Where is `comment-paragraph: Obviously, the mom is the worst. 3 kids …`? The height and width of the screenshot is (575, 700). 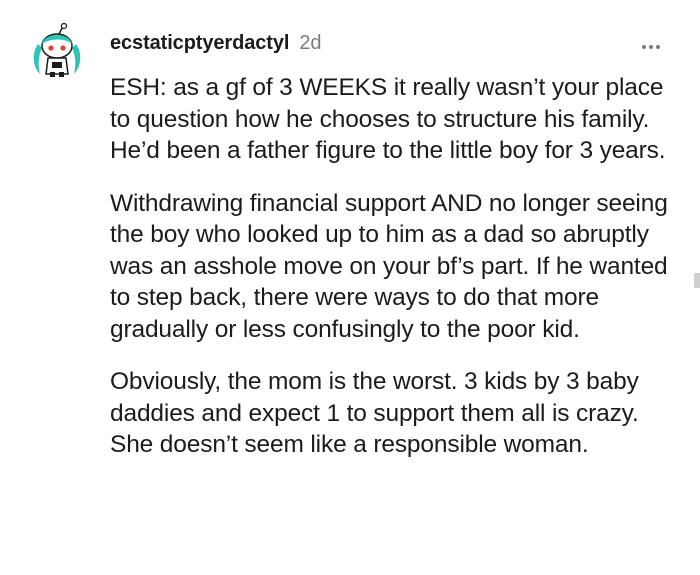 comment-paragraph: Obviously, the mom is the worst. 3 kids … is located at coordinates (374, 413).